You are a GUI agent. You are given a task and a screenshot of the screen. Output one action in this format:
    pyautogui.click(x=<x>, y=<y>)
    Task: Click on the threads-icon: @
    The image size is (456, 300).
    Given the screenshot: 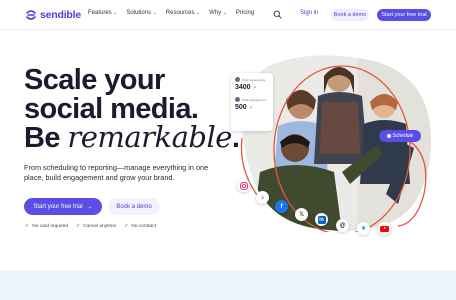 What is the action you would take?
    pyautogui.click(x=342, y=225)
    